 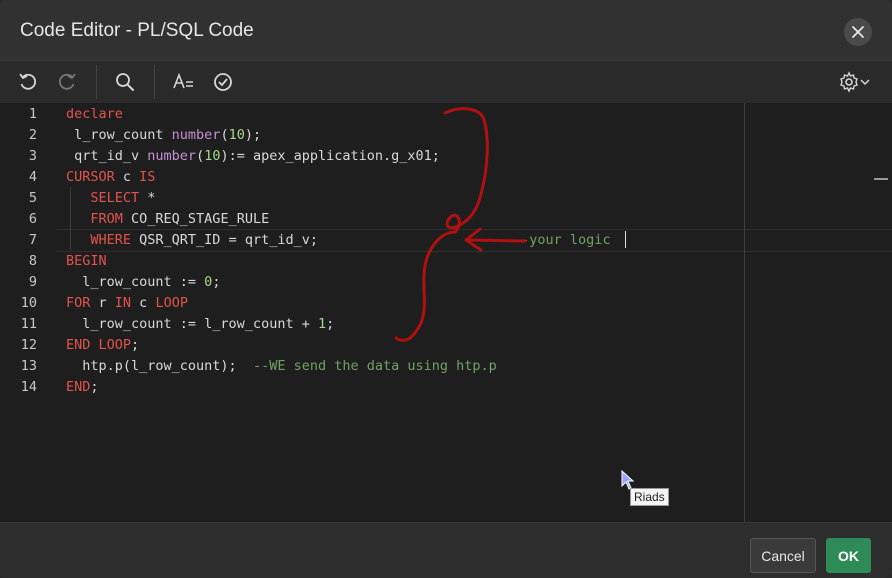 What do you see at coordinates (446, 550) in the screenshot?
I see `dialog-footer: Cancel OK` at bounding box center [446, 550].